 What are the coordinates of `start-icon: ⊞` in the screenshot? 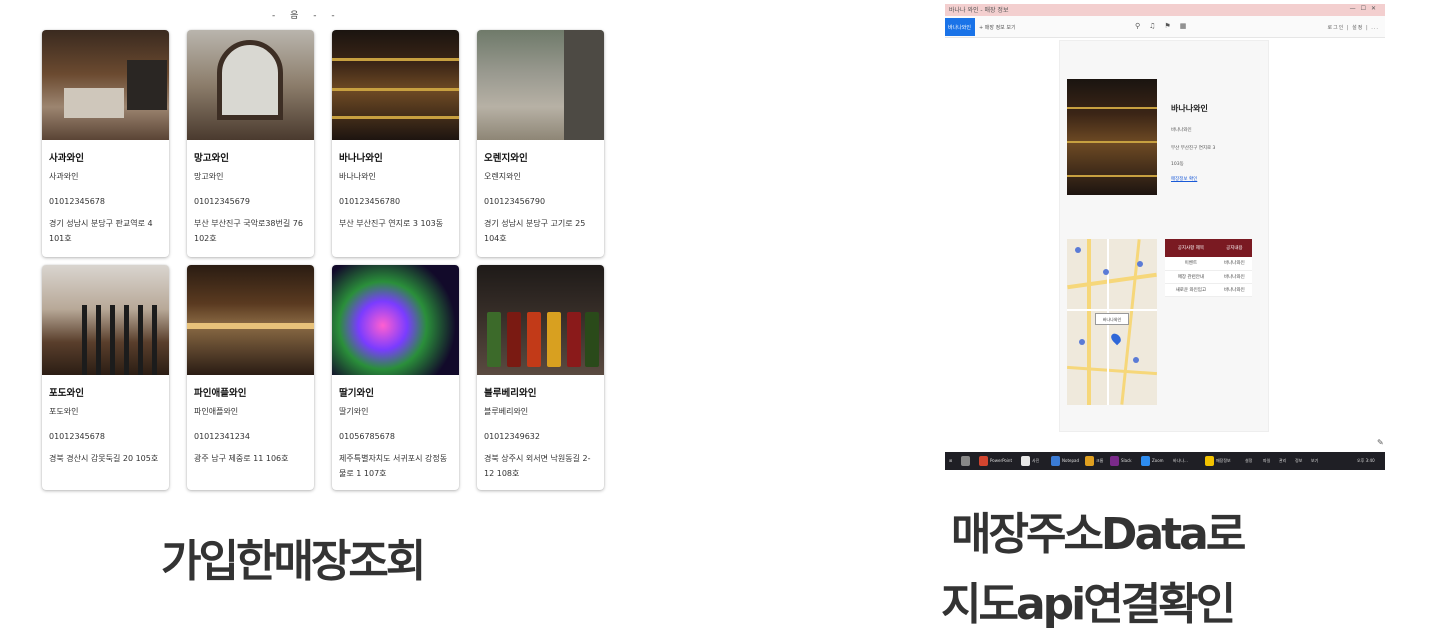 It's located at (950, 461).